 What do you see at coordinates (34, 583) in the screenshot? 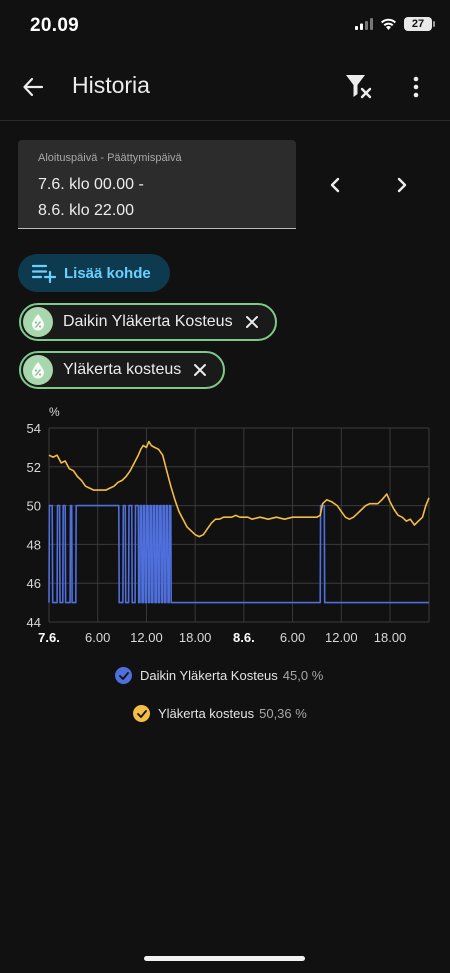
I see `y-tick-label: 46` at bounding box center [34, 583].